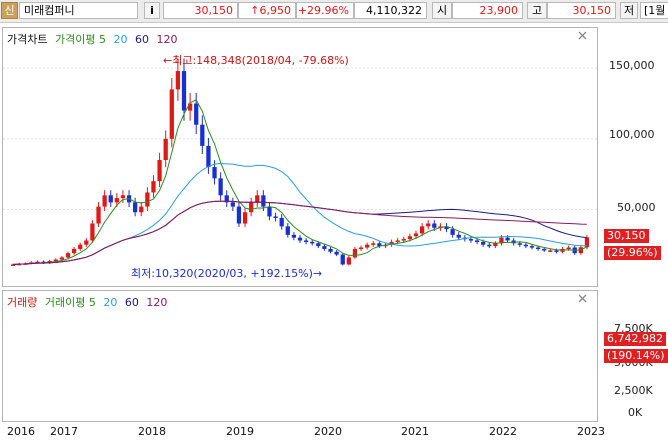 Image resolution: width=668 pixels, height=443 pixels. I want to click on volume-ytick: 2,500K, so click(633, 390).